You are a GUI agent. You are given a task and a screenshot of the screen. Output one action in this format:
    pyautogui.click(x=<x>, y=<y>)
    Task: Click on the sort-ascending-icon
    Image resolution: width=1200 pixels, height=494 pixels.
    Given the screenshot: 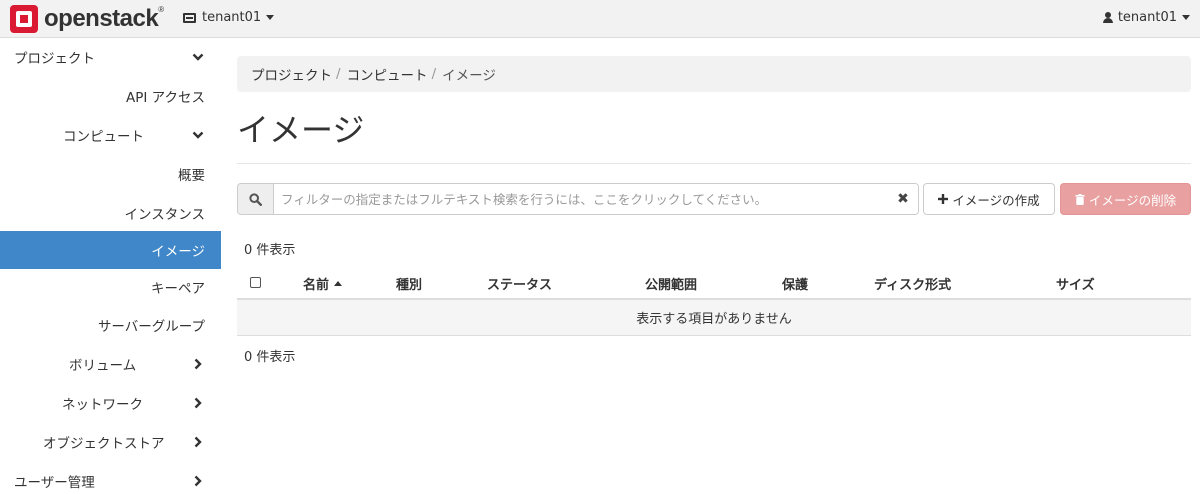 What is the action you would take?
    pyautogui.click(x=338, y=283)
    